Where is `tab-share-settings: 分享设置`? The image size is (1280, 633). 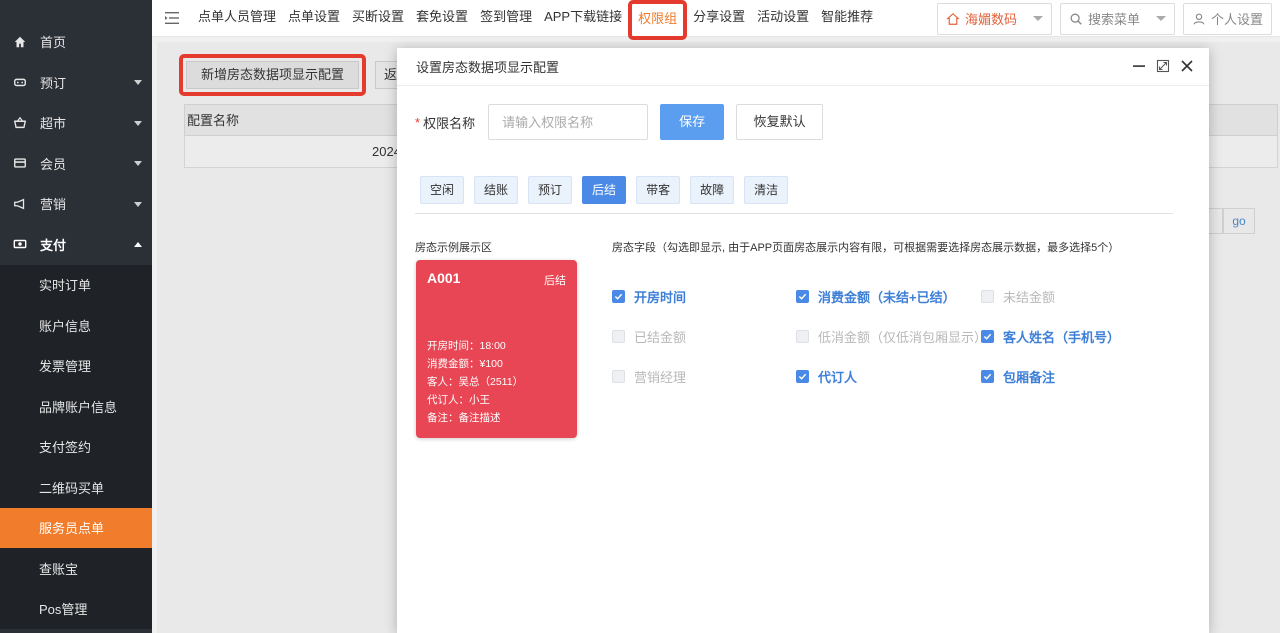 tab-share-settings: 分享设置 is located at coordinates (719, 18).